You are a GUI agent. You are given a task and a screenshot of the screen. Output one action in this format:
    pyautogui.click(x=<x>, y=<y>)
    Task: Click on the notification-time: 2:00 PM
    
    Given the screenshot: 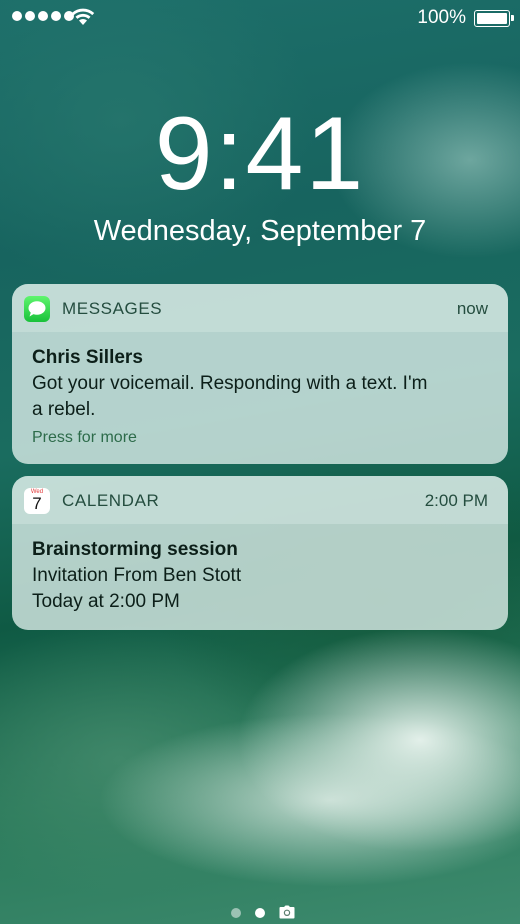 What is the action you would take?
    pyautogui.click(x=456, y=500)
    